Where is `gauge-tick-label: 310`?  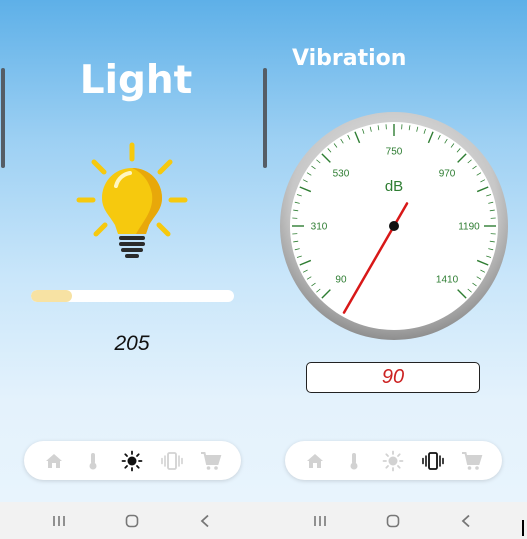 gauge-tick-label: 310 is located at coordinates (319, 227).